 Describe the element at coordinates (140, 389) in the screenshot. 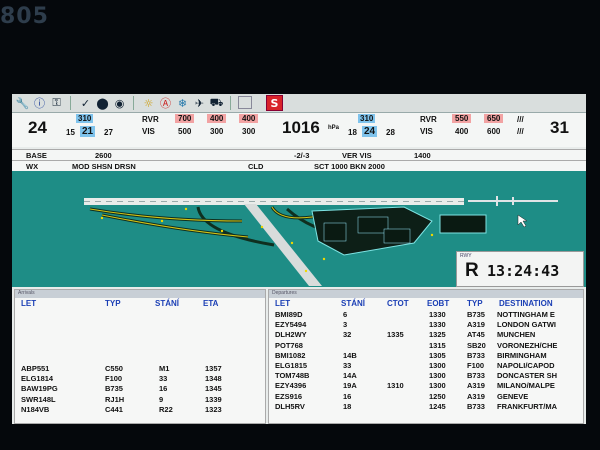

I see `arrivals-row: BAW19PG B735 16 1345` at that location.